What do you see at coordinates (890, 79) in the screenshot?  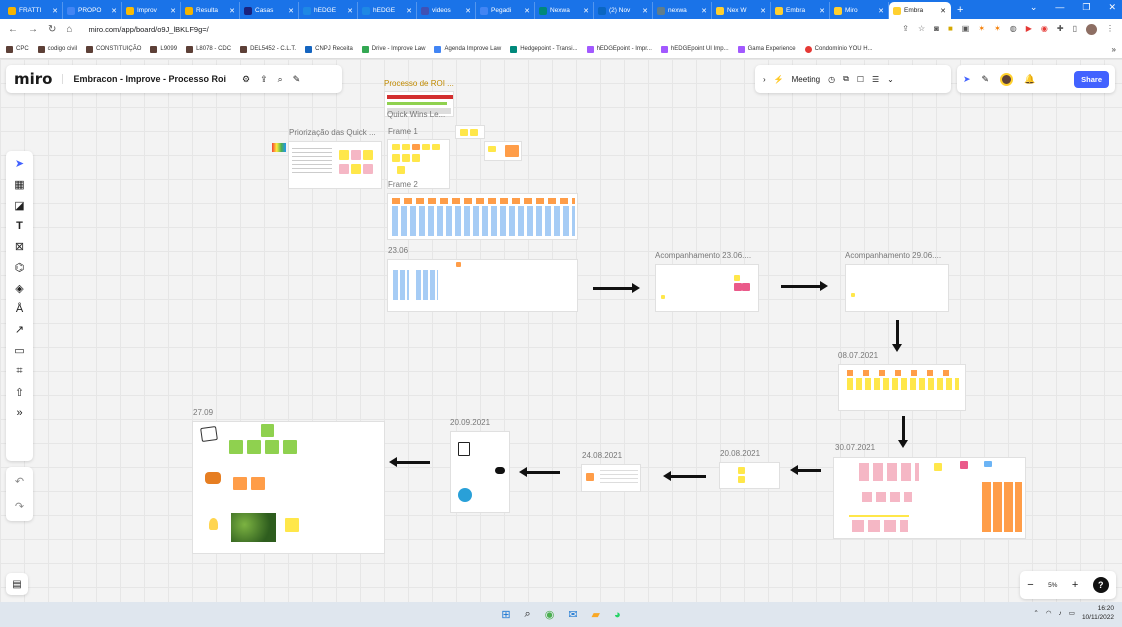 I see `more-icon: ⌄` at bounding box center [890, 79].